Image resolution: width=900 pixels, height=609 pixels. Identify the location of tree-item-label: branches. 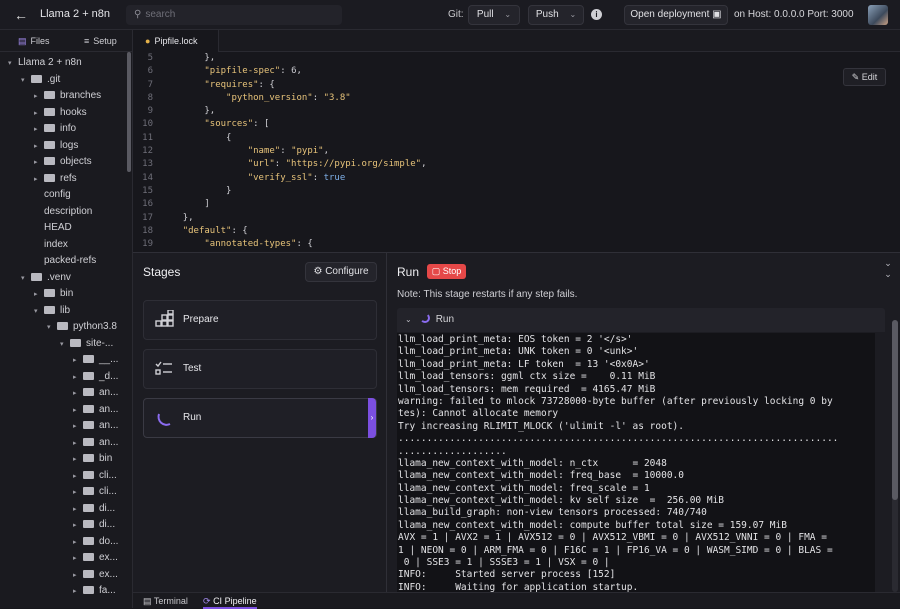
(81, 95).